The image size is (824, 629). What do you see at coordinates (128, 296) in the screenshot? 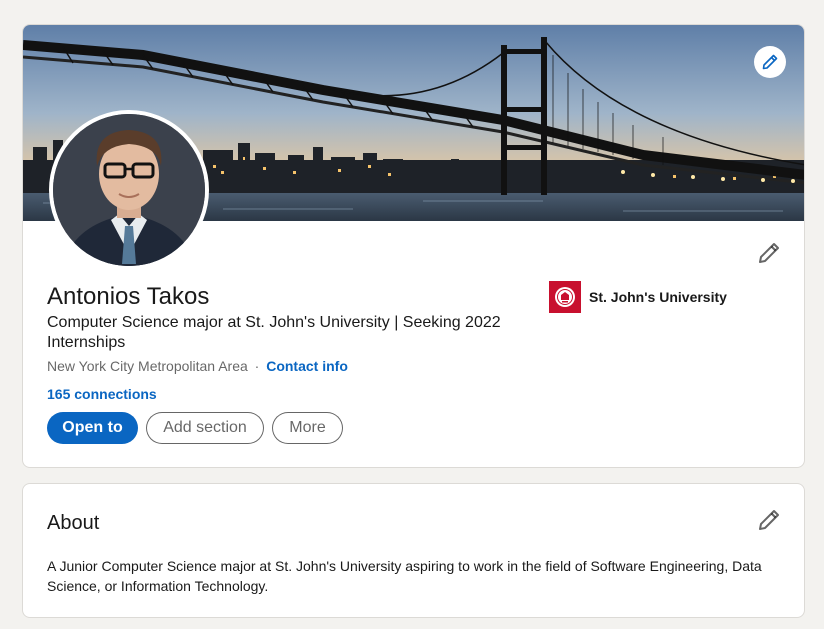
I see `profile-name: Antonios Takos` at bounding box center [128, 296].